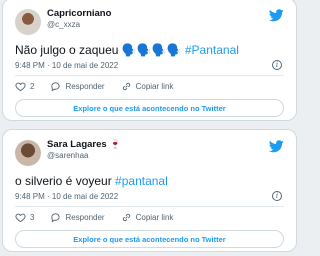 The height and width of the screenshot is (256, 320). I want to click on tweet-text: o silverio é voyeur #pantanal, so click(91, 181).